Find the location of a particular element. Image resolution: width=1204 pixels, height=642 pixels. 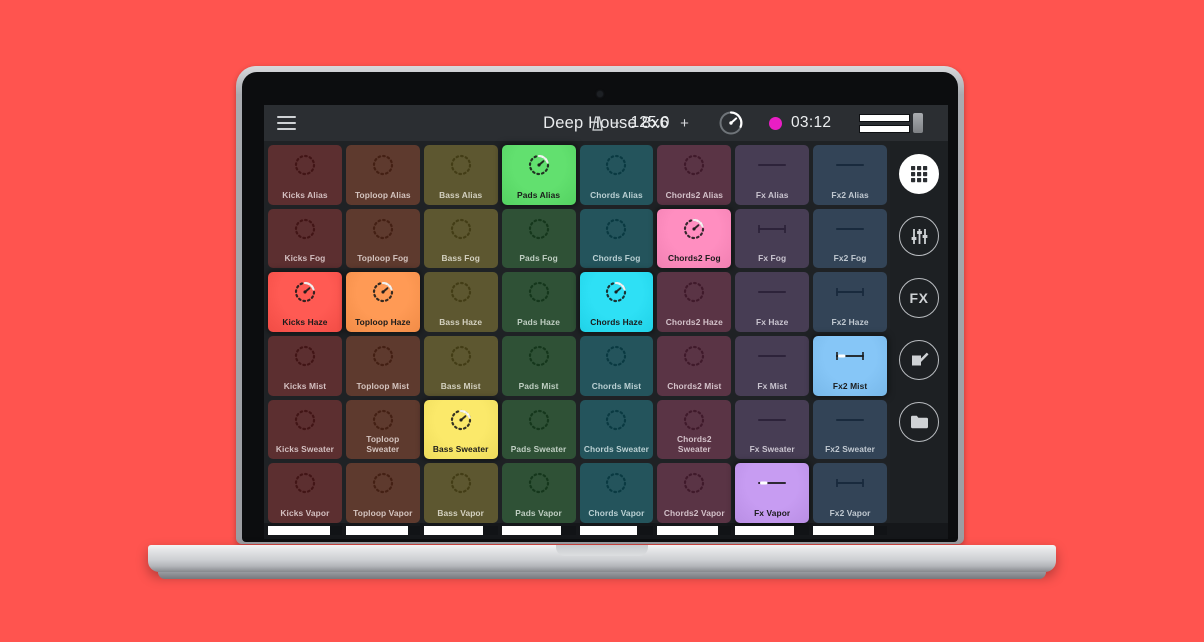

clip-cell: Chords Haze is located at coordinates (616, 302).